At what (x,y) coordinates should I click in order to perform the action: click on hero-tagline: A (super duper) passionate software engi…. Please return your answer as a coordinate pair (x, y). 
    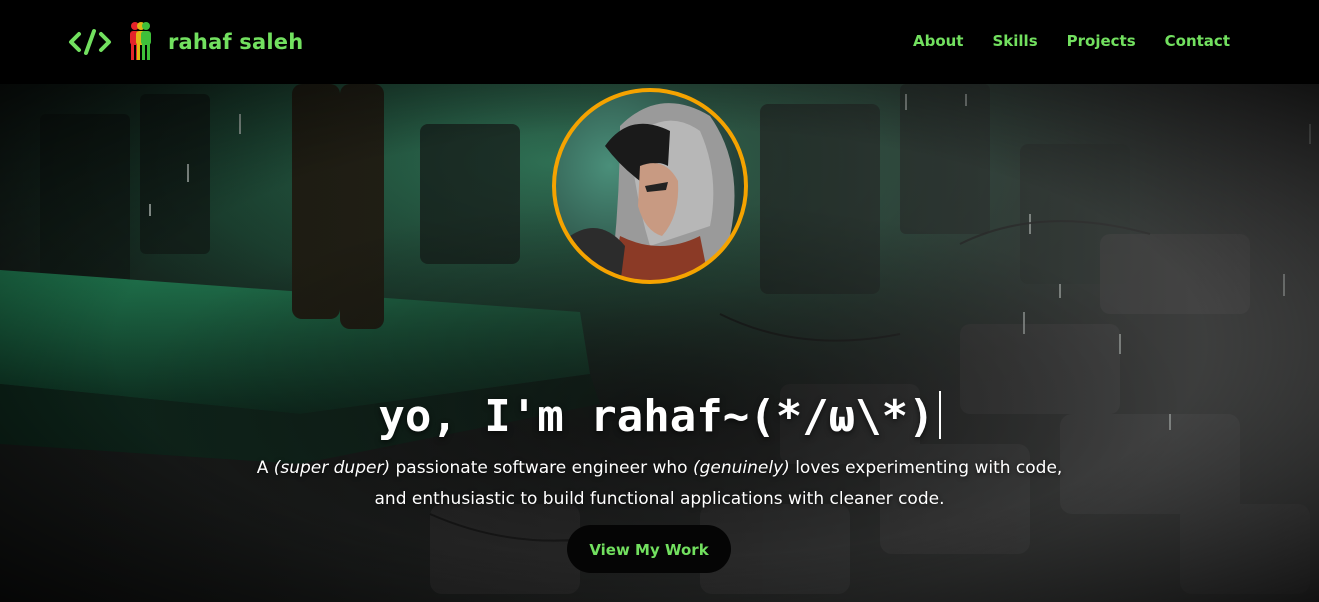
    Looking at the image, I should click on (659, 484).